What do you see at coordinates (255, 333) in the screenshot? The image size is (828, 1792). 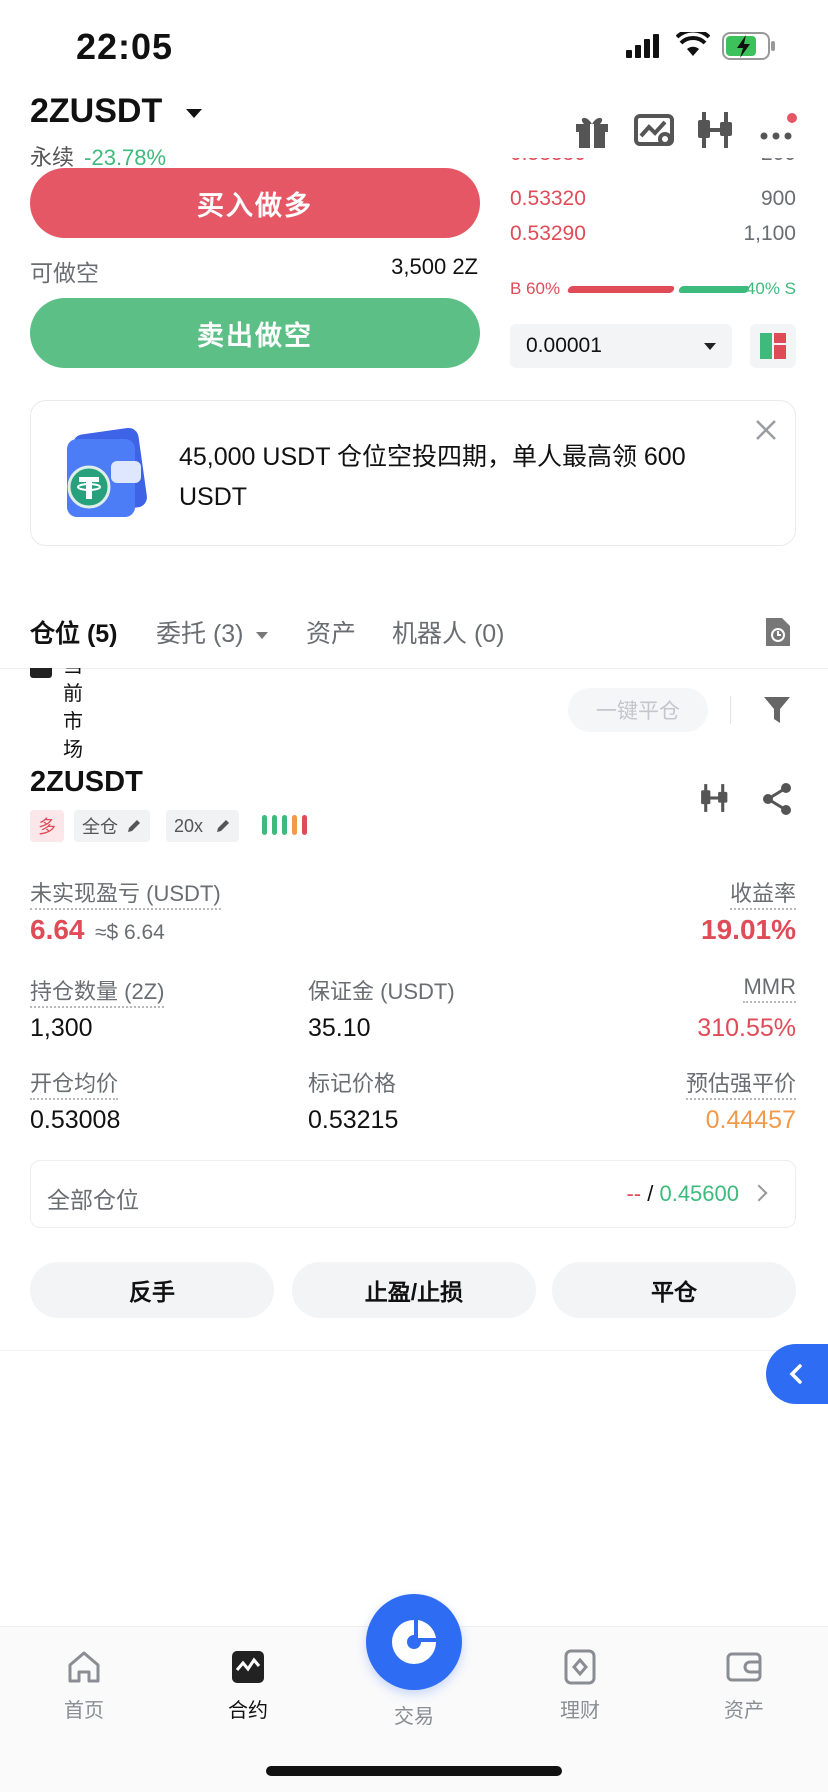 I see `sell-short-button: 卖出做空` at bounding box center [255, 333].